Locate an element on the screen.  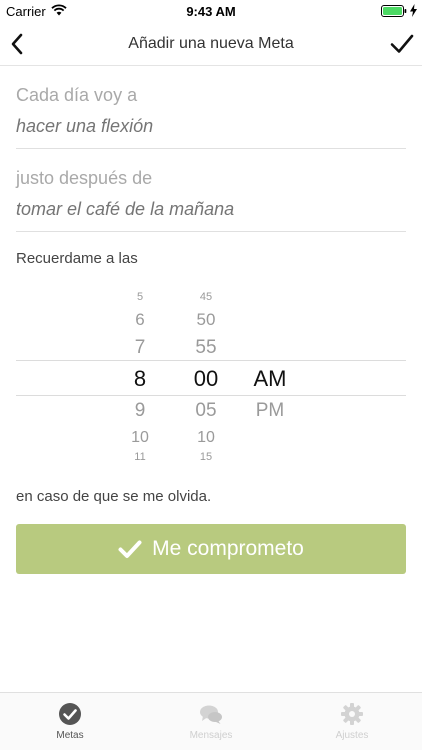
daily-action-input is located at coordinates (211, 126).